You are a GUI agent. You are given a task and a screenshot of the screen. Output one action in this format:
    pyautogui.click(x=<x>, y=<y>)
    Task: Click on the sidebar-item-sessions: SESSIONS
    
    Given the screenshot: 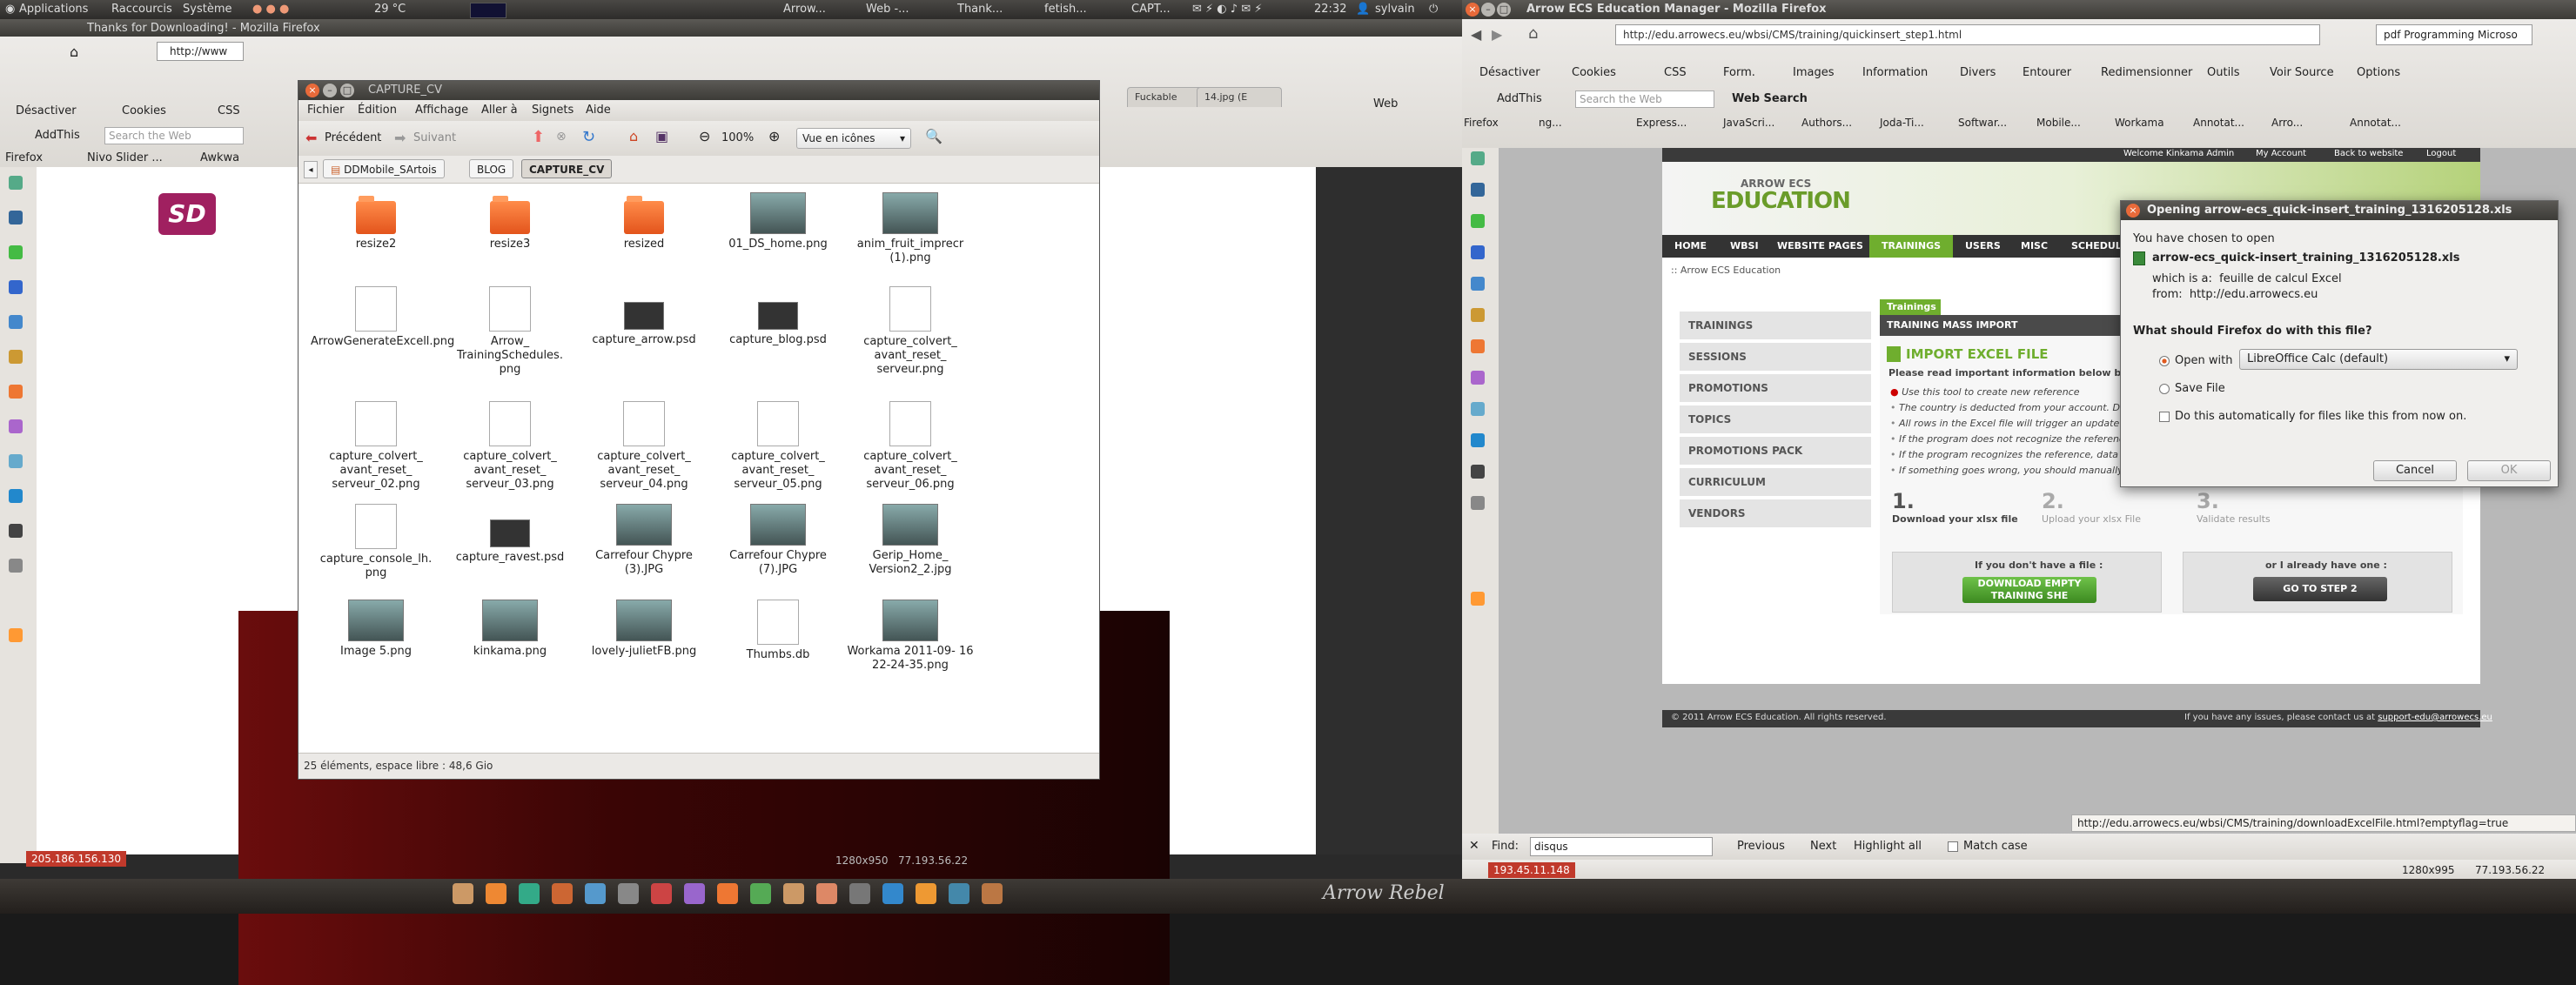 What is the action you would take?
    pyautogui.click(x=1775, y=357)
    